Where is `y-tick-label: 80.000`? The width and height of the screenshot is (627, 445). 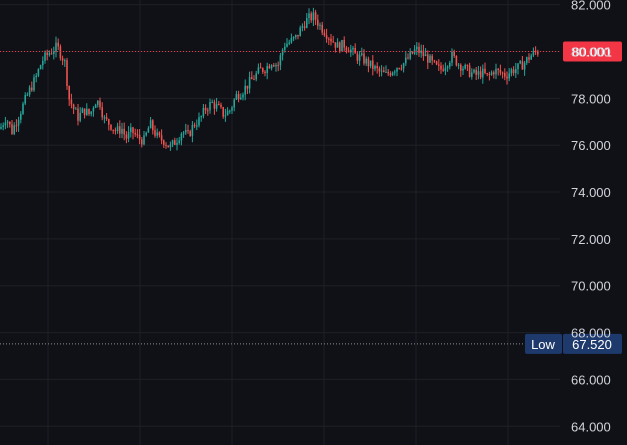
y-tick-label: 80.000 is located at coordinates (591, 52).